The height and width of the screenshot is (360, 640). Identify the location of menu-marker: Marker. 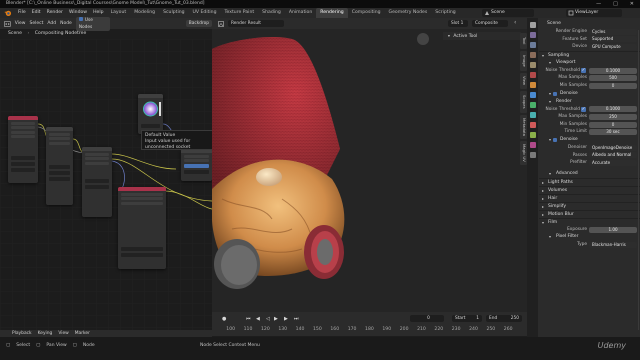
(82, 333).